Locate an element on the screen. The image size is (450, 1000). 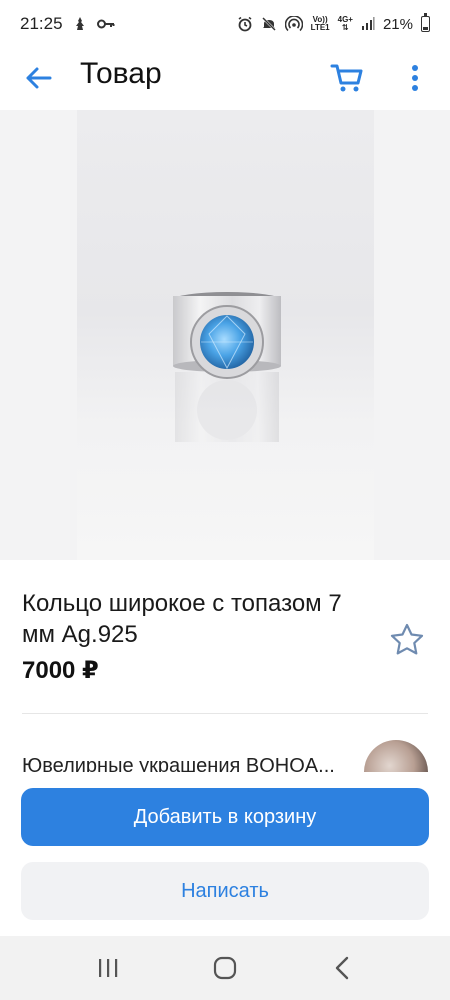
more-vert-icon is located at coordinates (415, 78).